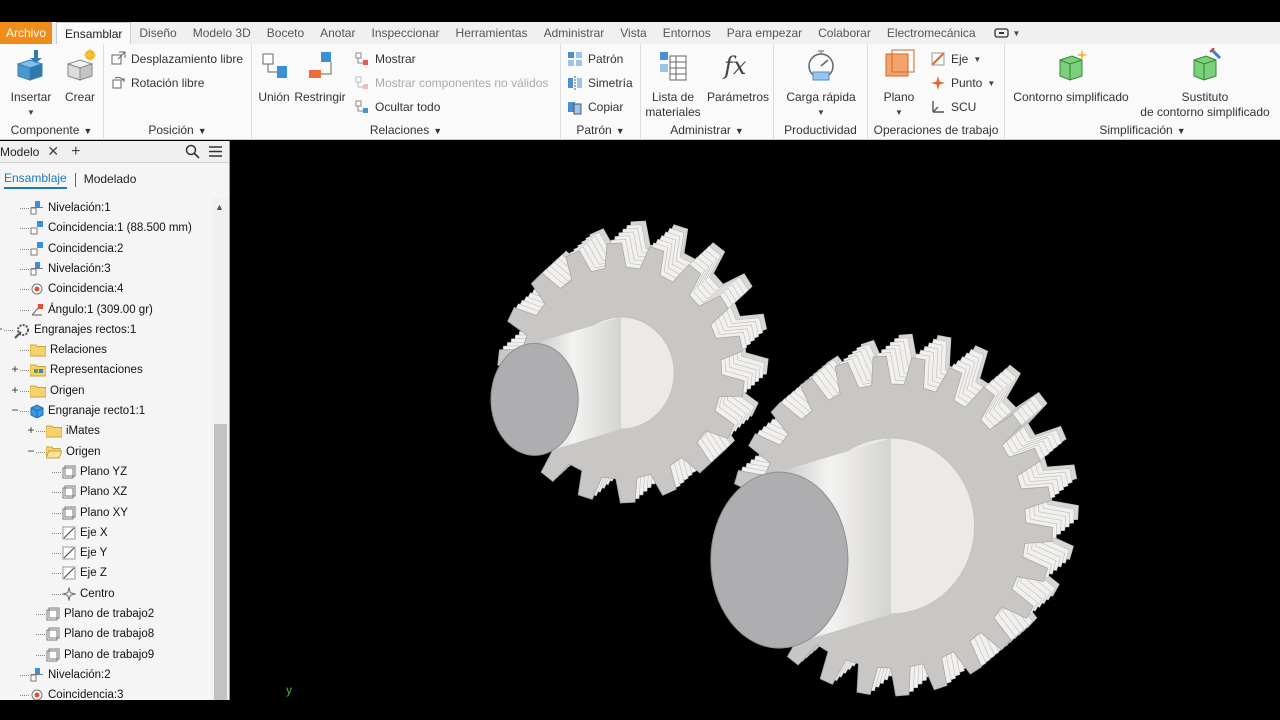 The image size is (1280, 720). What do you see at coordinates (106, 634) in the screenshot?
I see `tree-node: Plano de trabajo8` at bounding box center [106, 634].